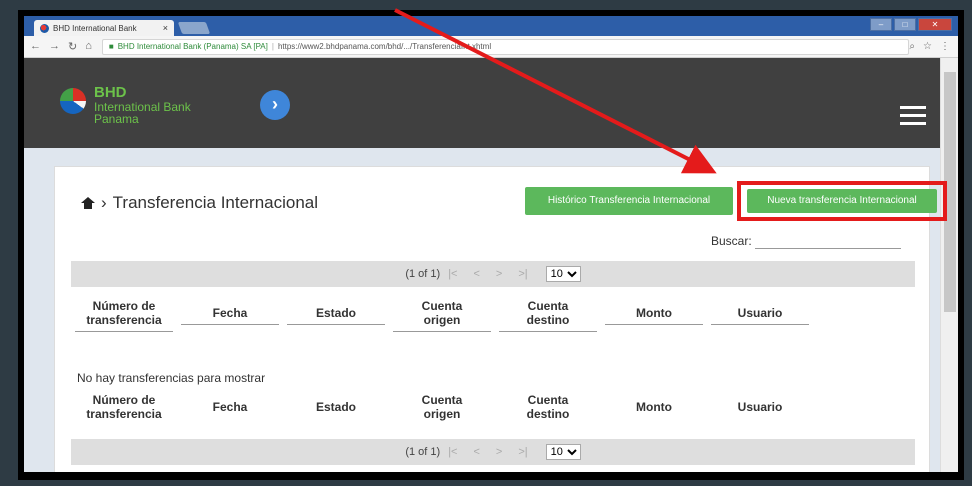  Describe the element at coordinates (35, 46) in the screenshot. I see `back-icon: ←` at that location.